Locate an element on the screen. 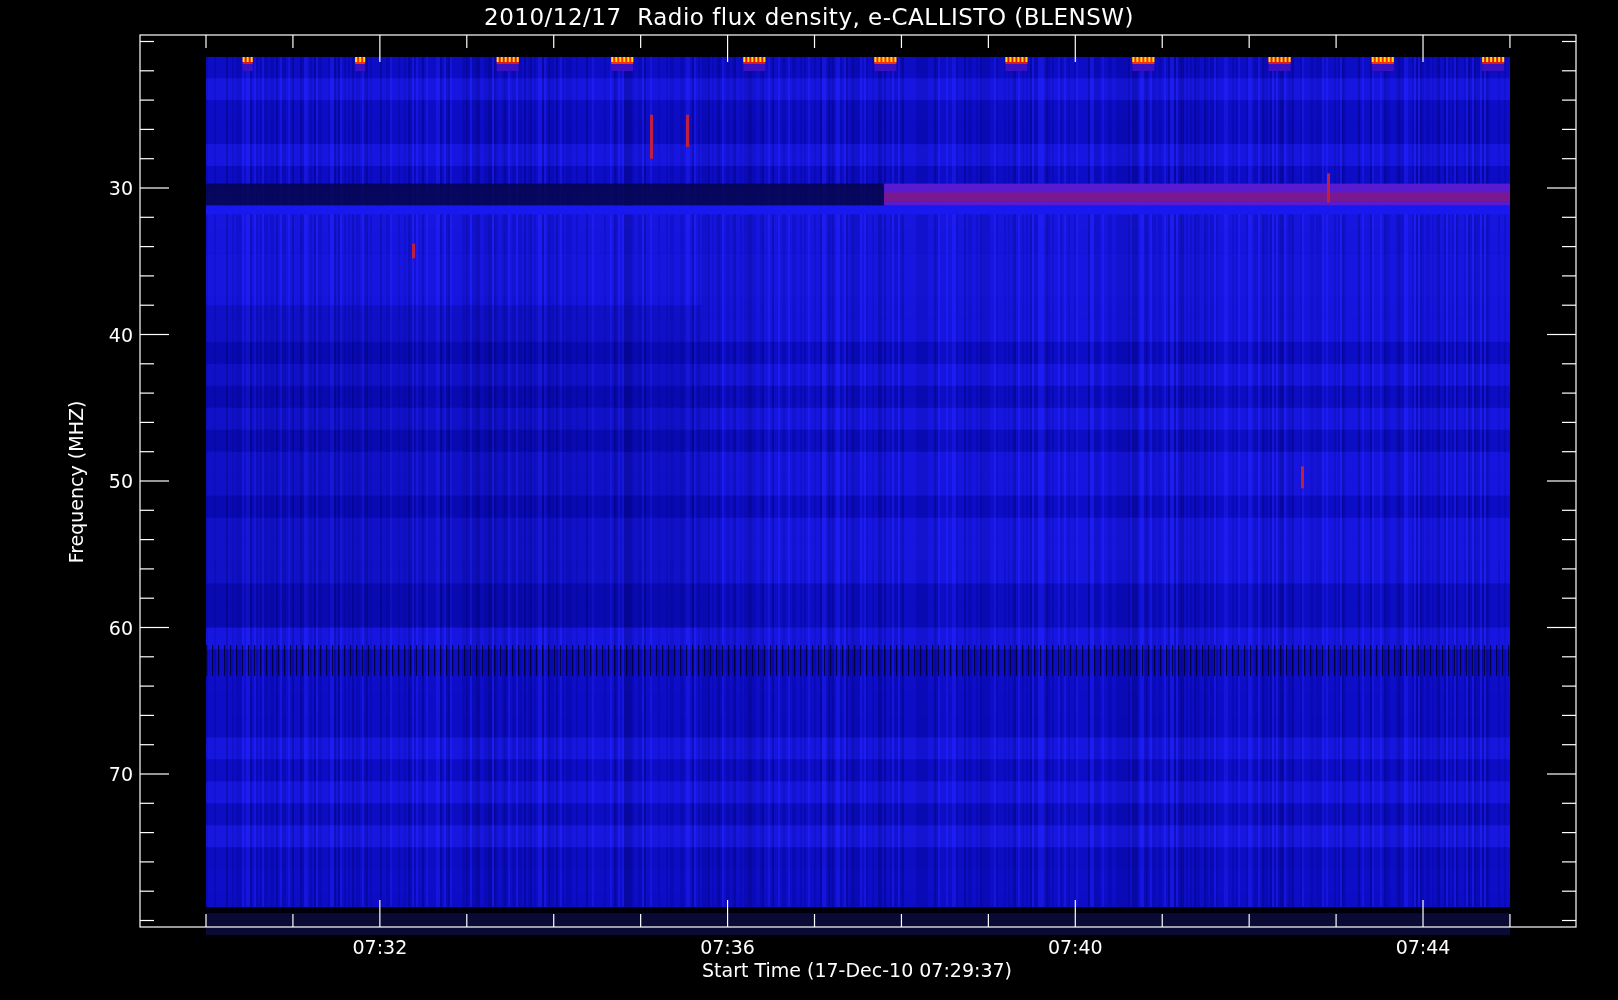  y-tick-label: 60 is located at coordinates (120, 627).